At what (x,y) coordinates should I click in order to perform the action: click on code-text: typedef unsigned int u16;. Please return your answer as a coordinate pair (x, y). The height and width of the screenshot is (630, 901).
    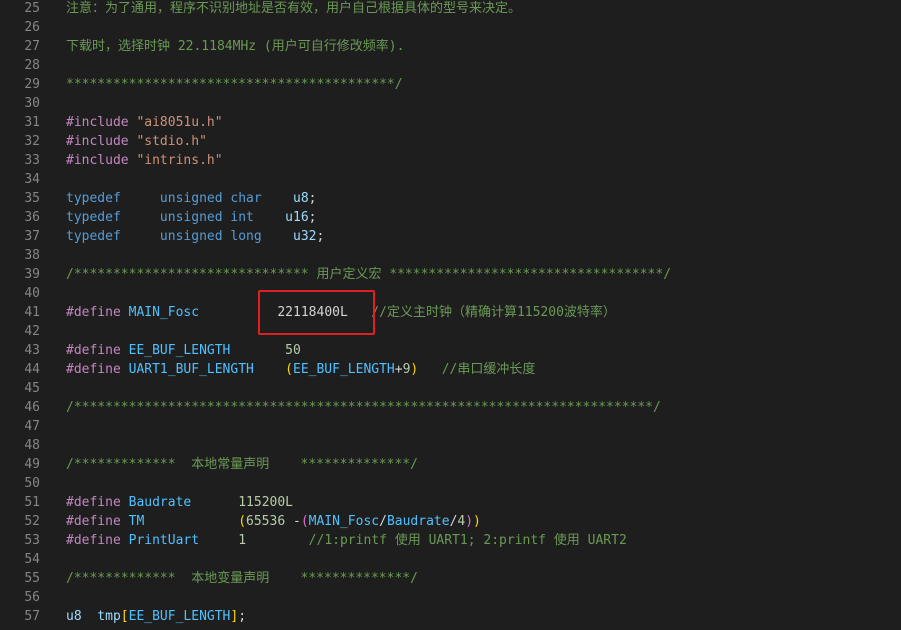
    Looking at the image, I should click on (191, 217).